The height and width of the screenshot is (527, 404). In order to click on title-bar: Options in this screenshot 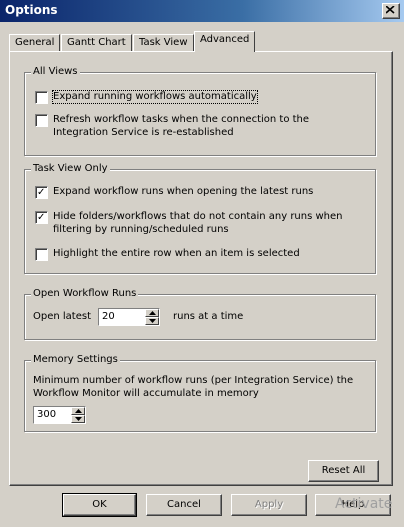, I will do `click(202, 11)`.